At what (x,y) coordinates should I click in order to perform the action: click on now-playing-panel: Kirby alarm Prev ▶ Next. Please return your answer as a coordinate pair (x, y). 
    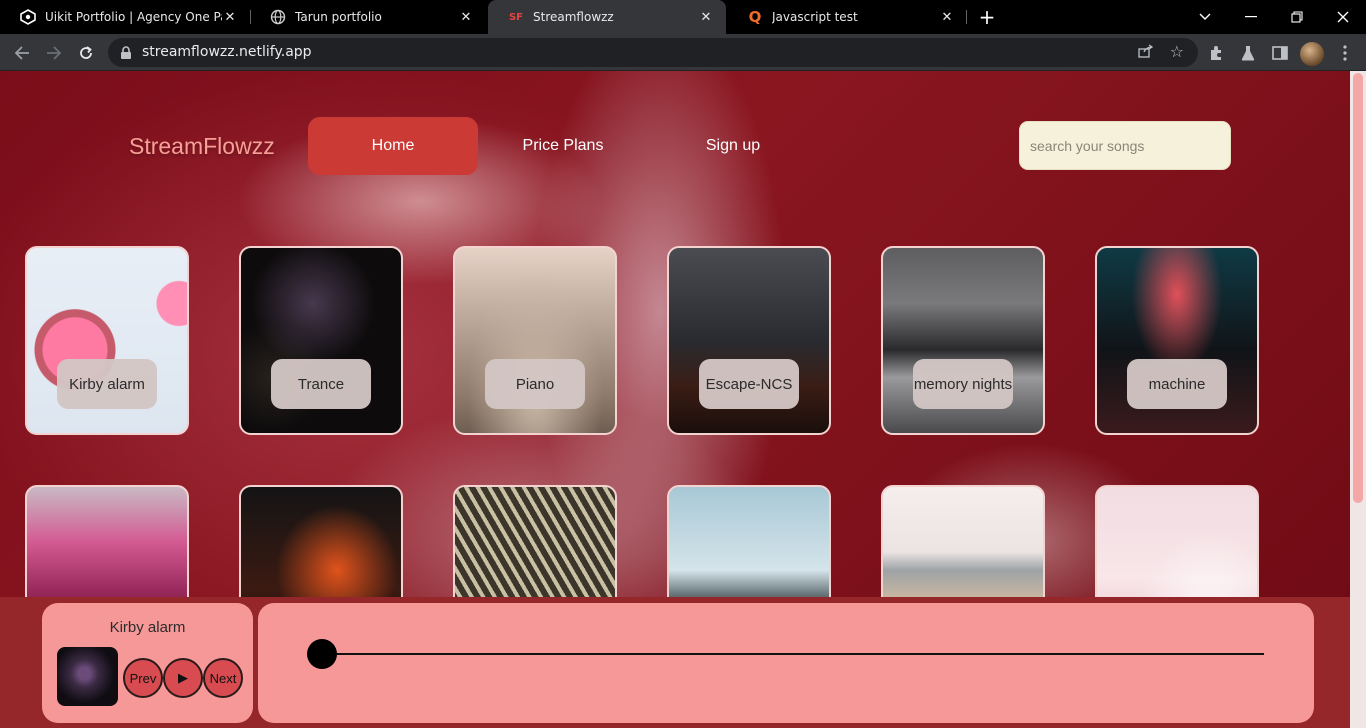
    Looking at the image, I should click on (147, 663).